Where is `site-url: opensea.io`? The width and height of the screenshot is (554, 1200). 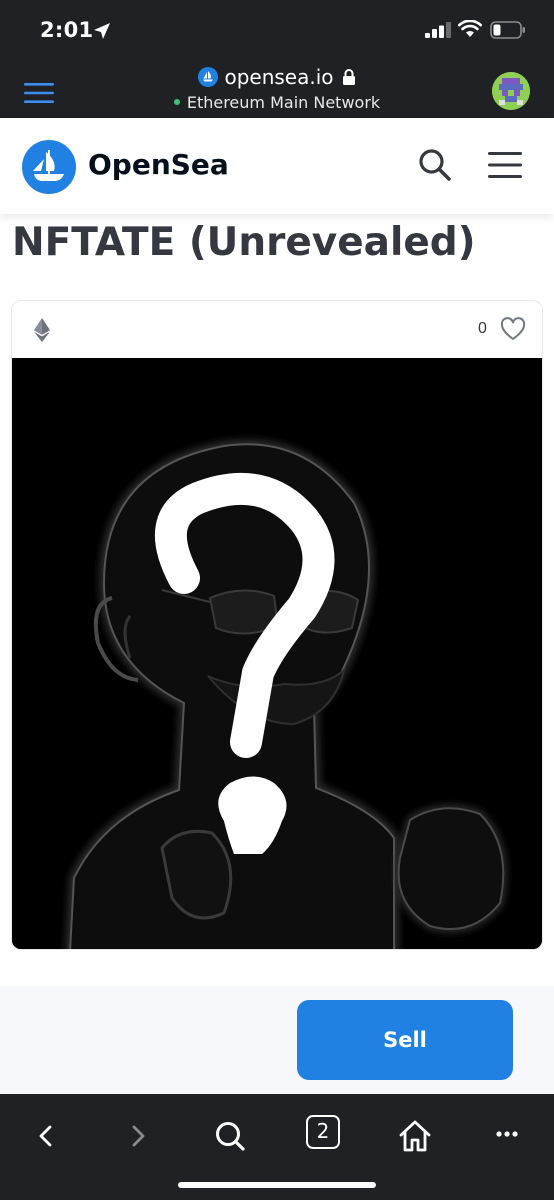 site-url: opensea.io is located at coordinates (277, 77).